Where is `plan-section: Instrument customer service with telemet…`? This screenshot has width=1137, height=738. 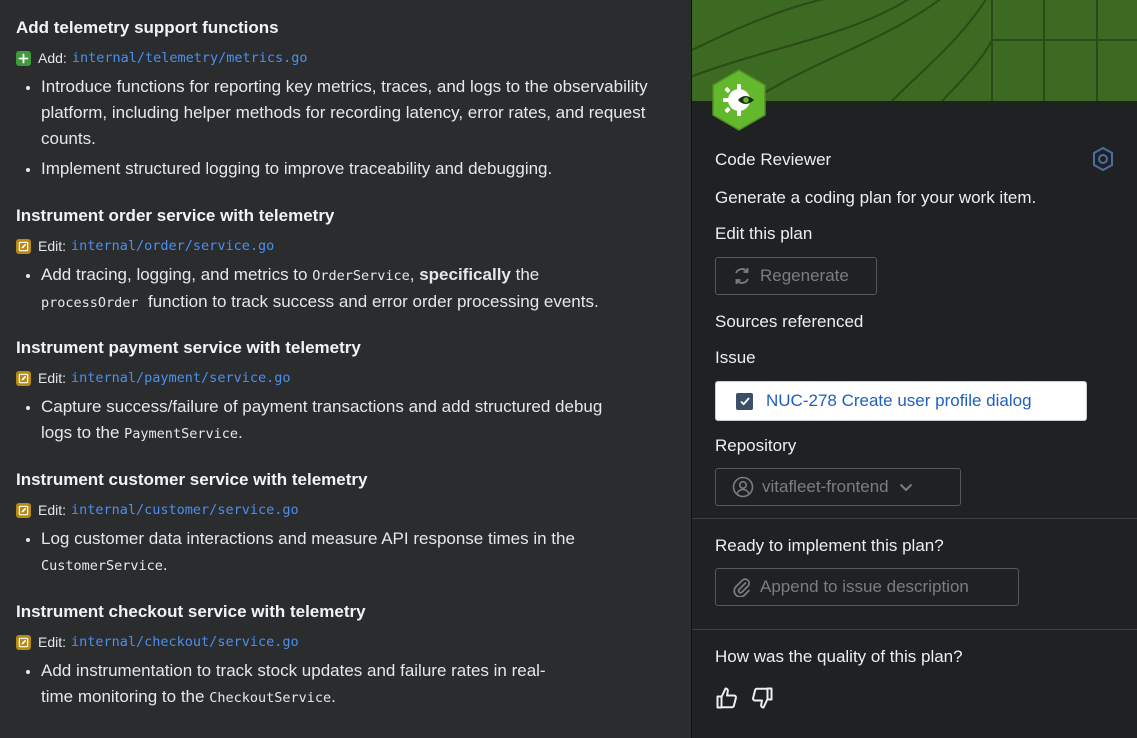 plan-section: Instrument customer service with telemet… is located at coordinates (346, 526).